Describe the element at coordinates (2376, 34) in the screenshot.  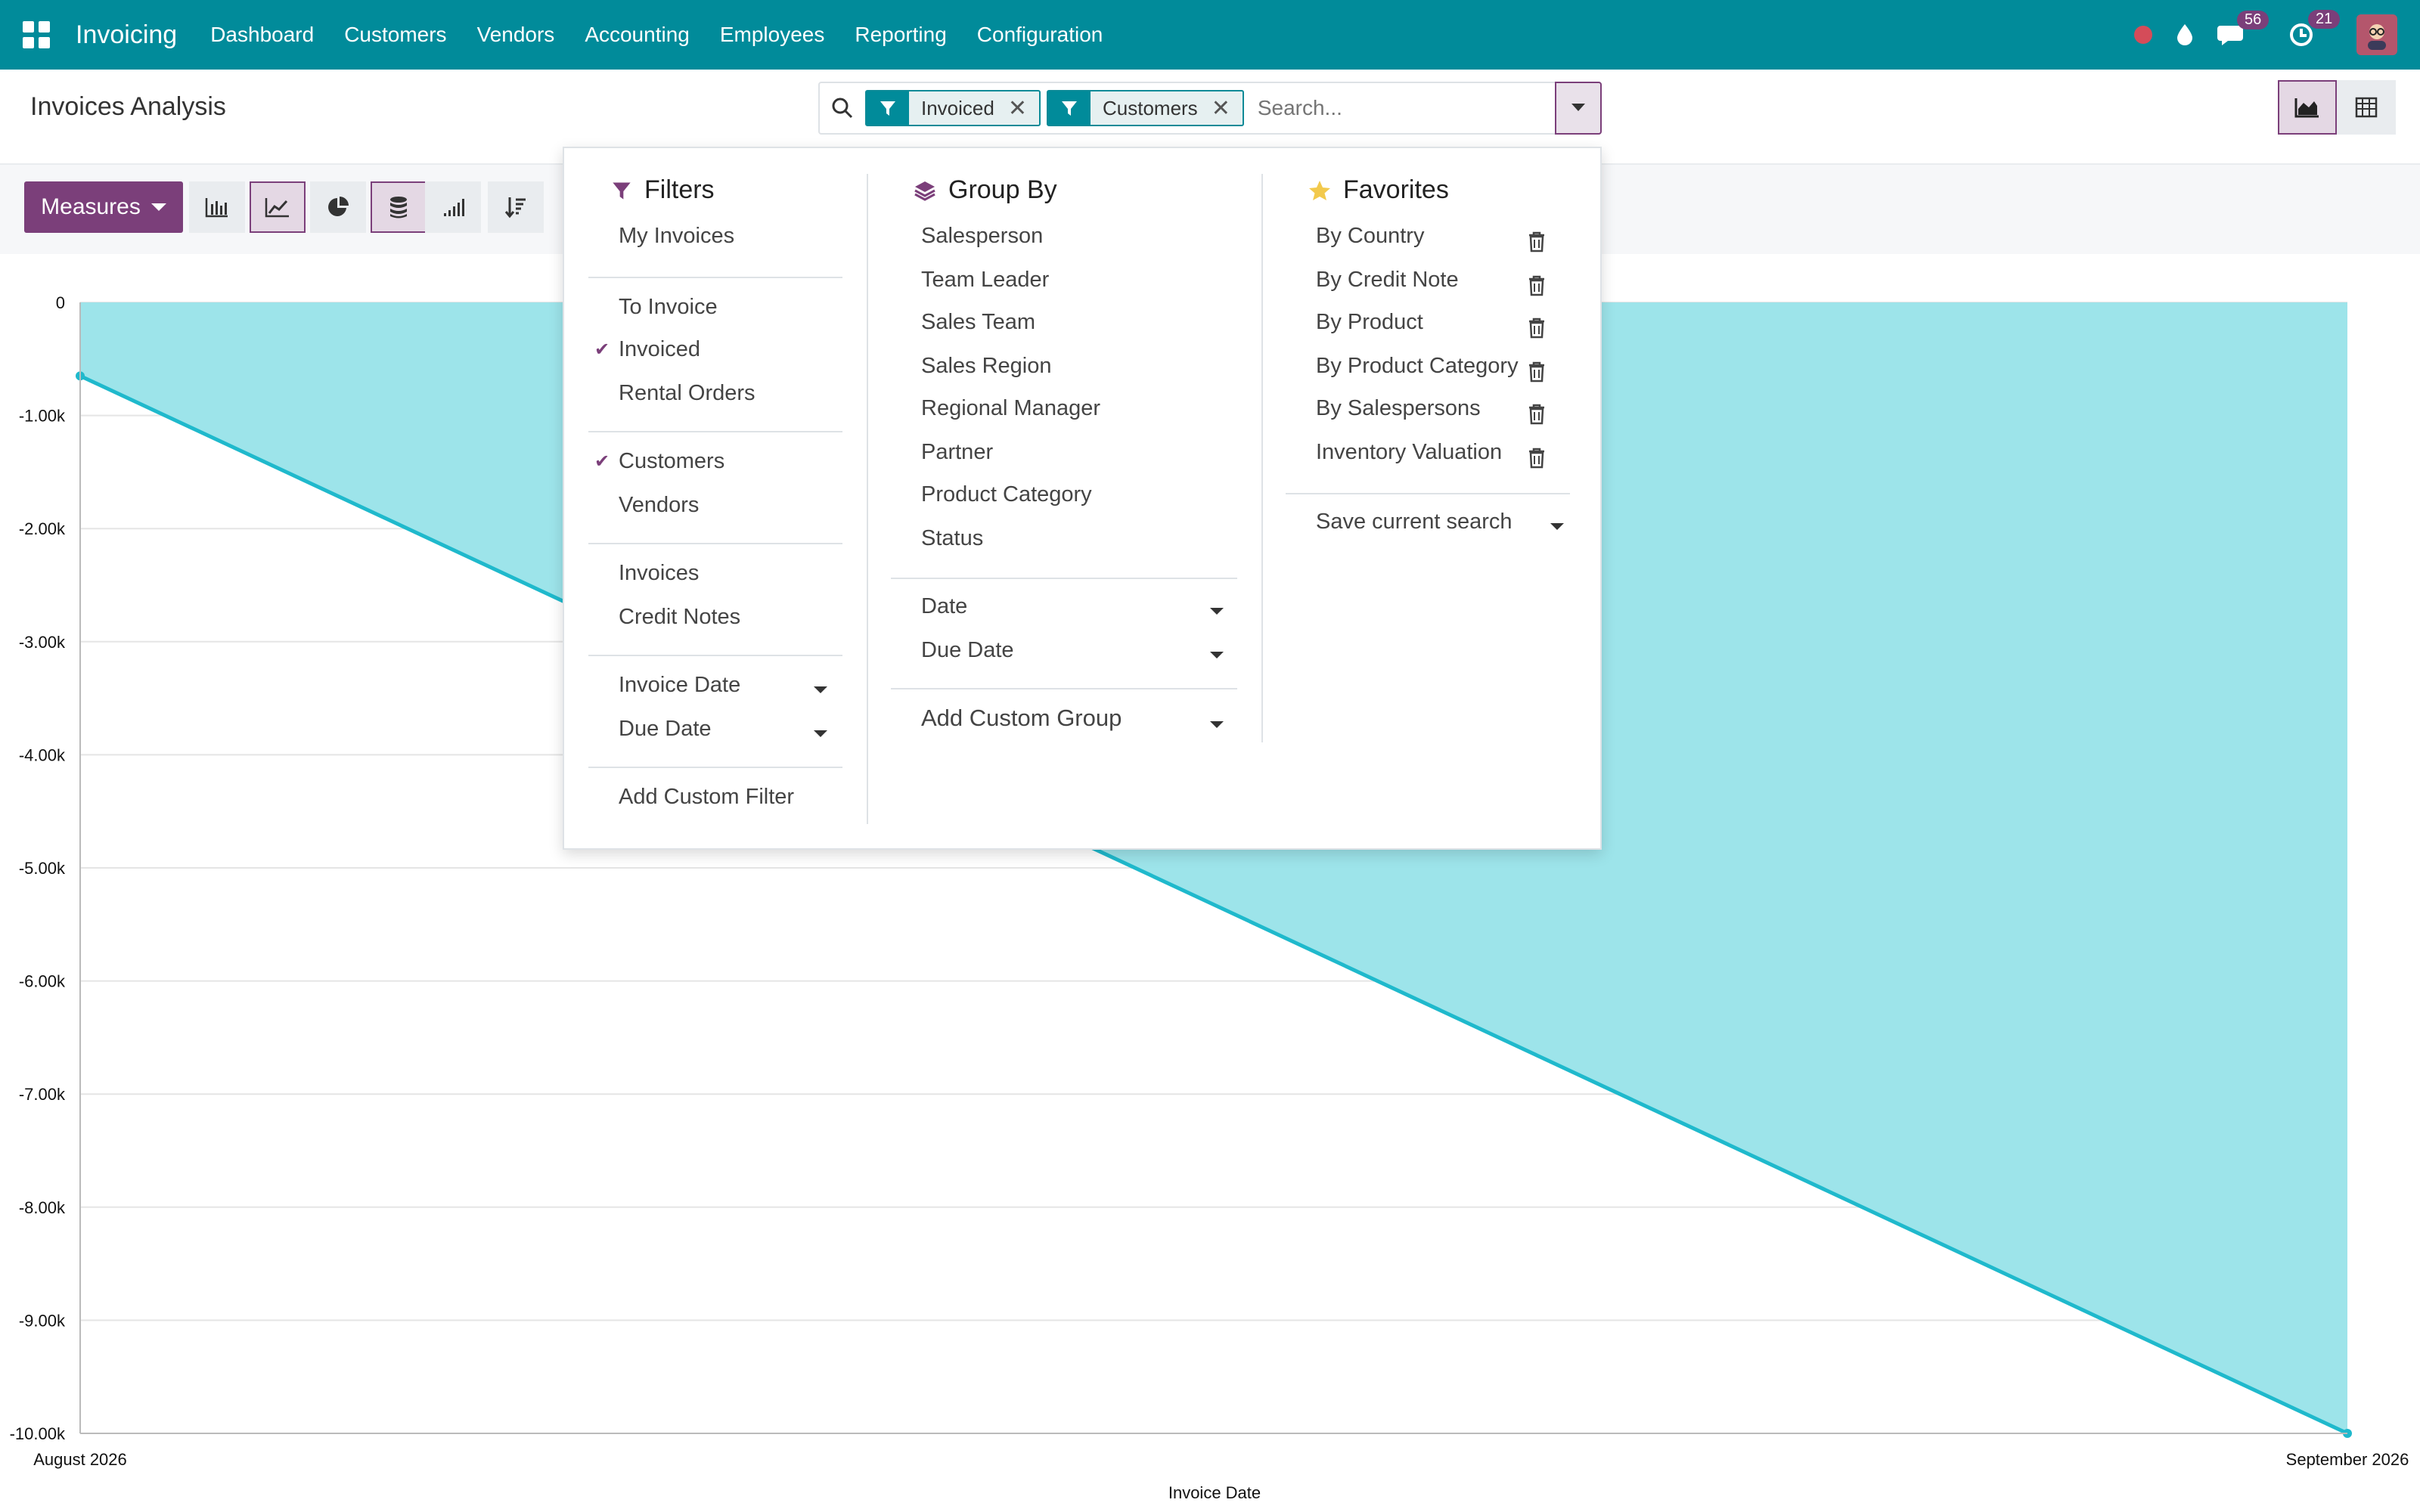
I see `user-avatar` at that location.